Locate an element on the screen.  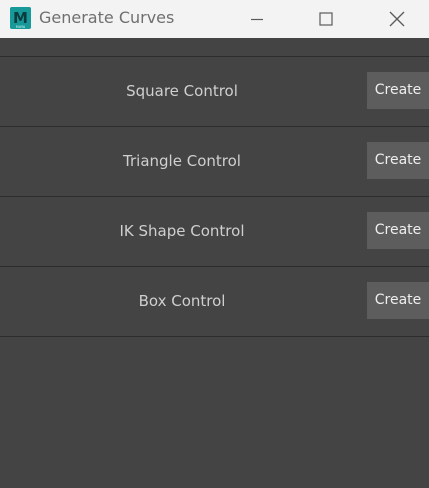
minimize-button is located at coordinates (257, 19).